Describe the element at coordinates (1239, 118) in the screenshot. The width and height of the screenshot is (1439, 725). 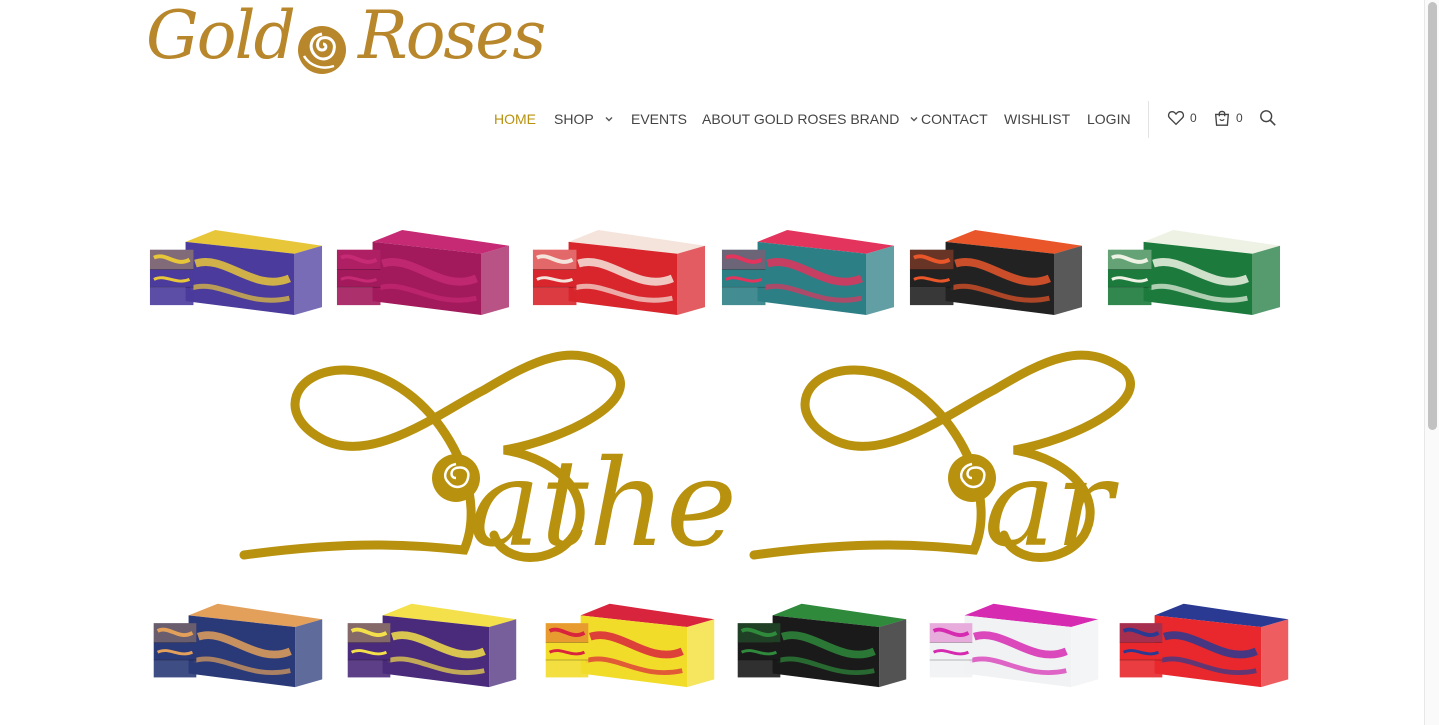
I see `cart-count: 0` at that location.